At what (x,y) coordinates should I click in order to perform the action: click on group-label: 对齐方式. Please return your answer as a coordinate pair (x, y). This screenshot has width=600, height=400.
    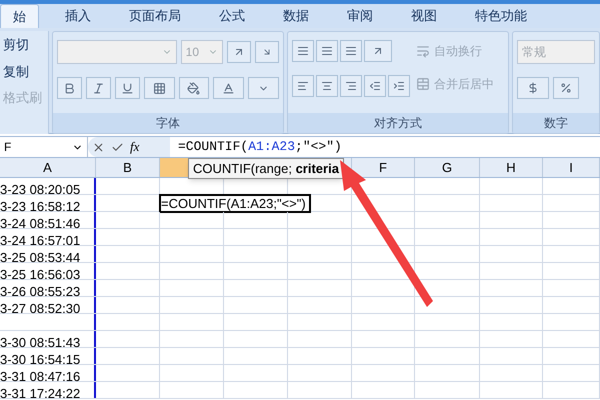
    Looking at the image, I should click on (398, 123).